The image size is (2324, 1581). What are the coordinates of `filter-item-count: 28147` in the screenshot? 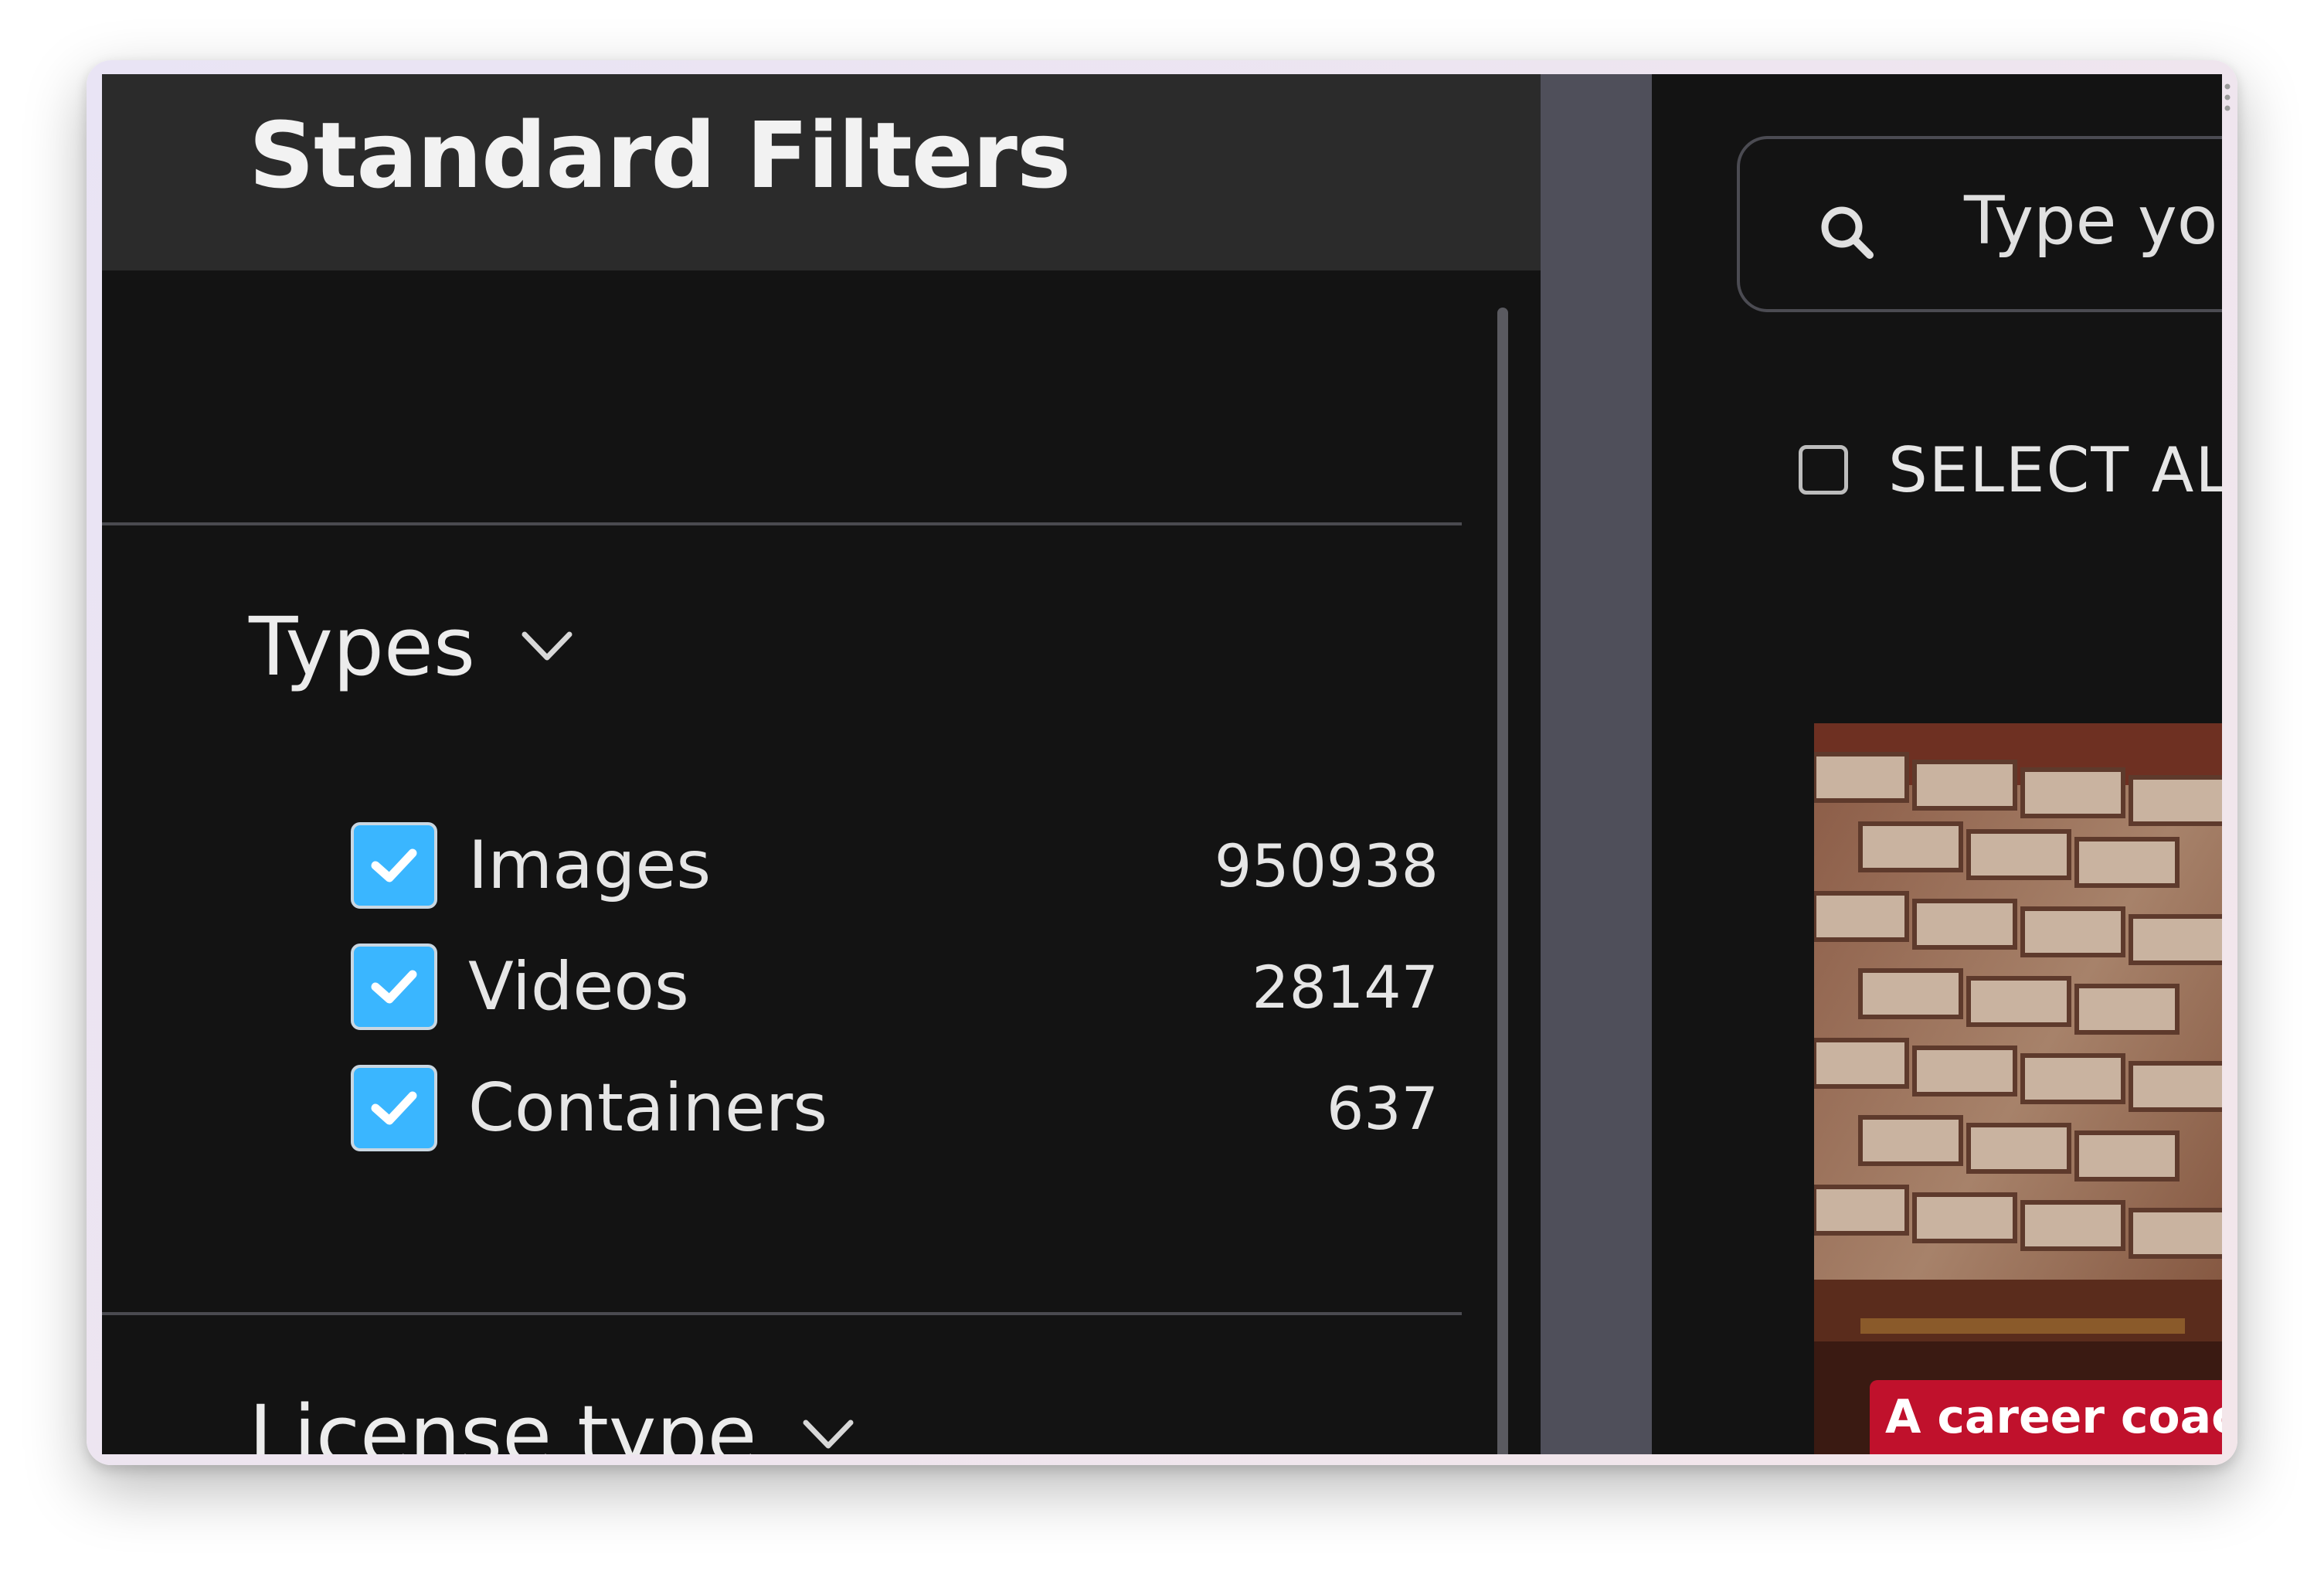 It's located at (1345, 987).